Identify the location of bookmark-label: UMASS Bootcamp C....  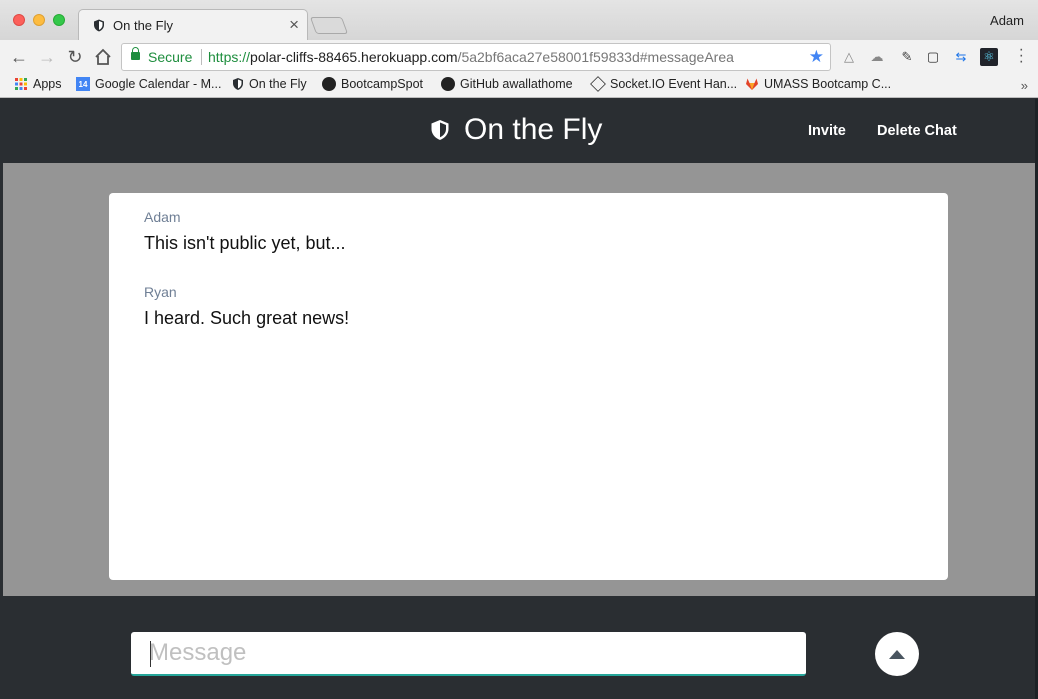
(828, 84).